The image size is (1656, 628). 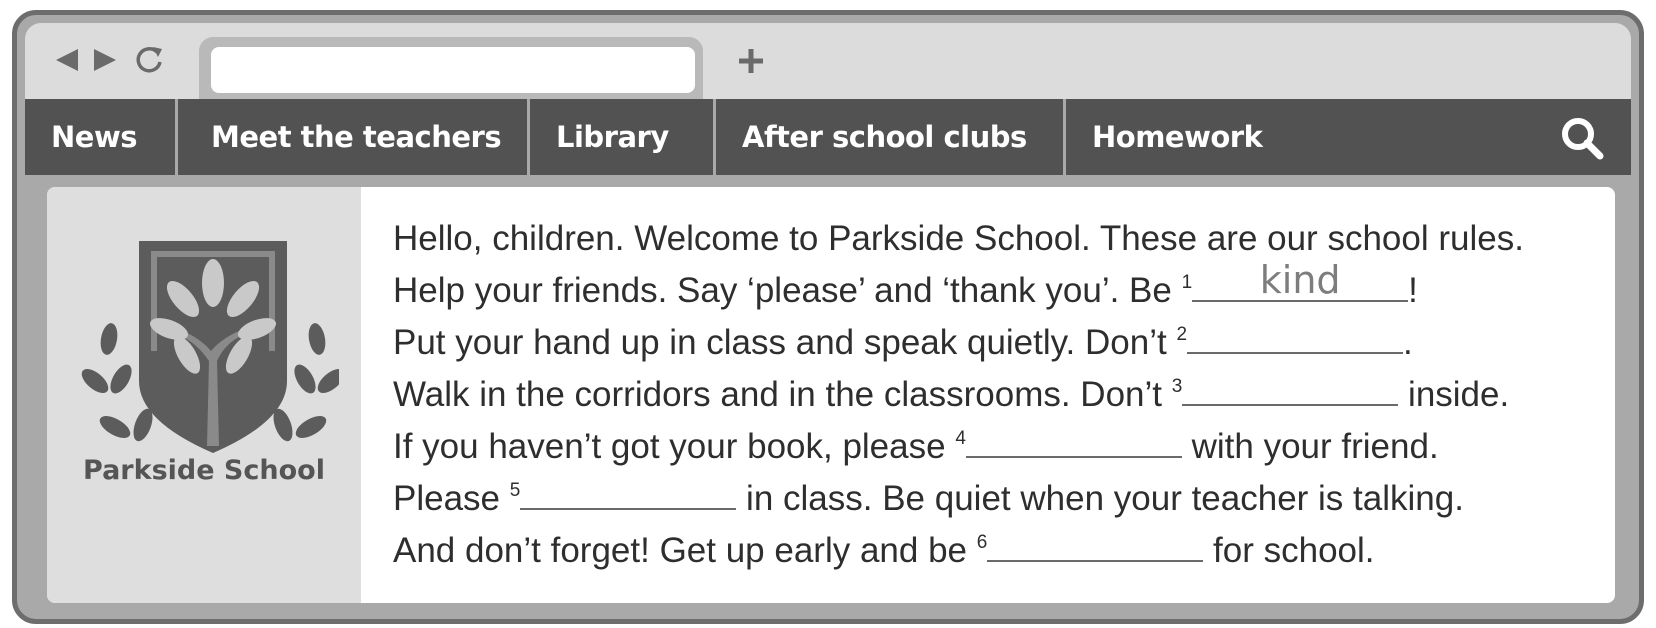 I want to click on example-answer: kind, so click(x=1300, y=280).